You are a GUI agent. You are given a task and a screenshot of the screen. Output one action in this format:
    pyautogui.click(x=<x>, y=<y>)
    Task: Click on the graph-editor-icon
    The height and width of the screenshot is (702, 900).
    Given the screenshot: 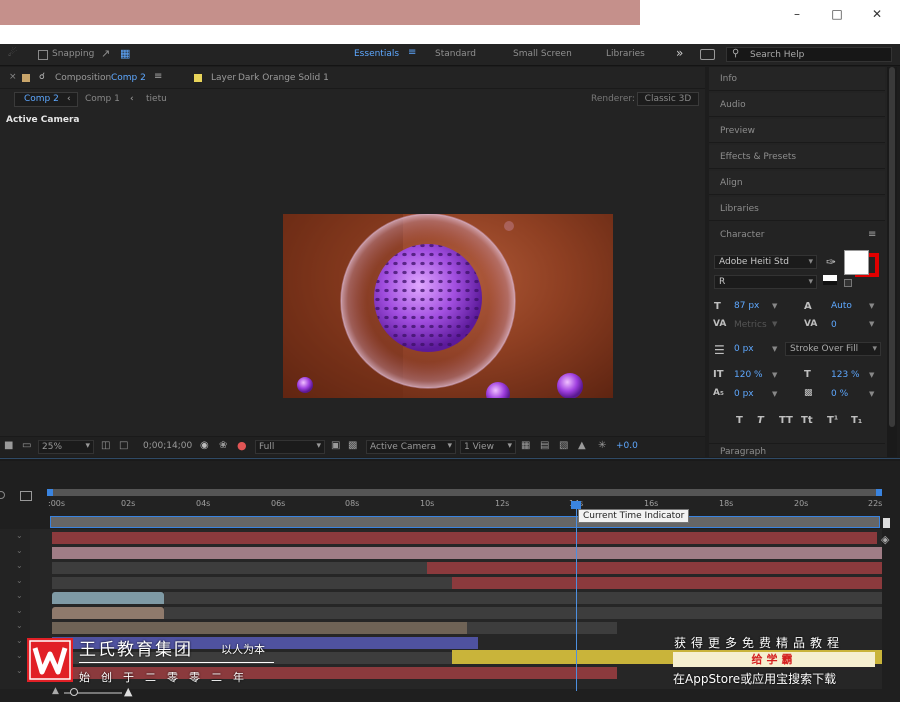 What is the action you would take?
    pyautogui.click(x=2, y=495)
    